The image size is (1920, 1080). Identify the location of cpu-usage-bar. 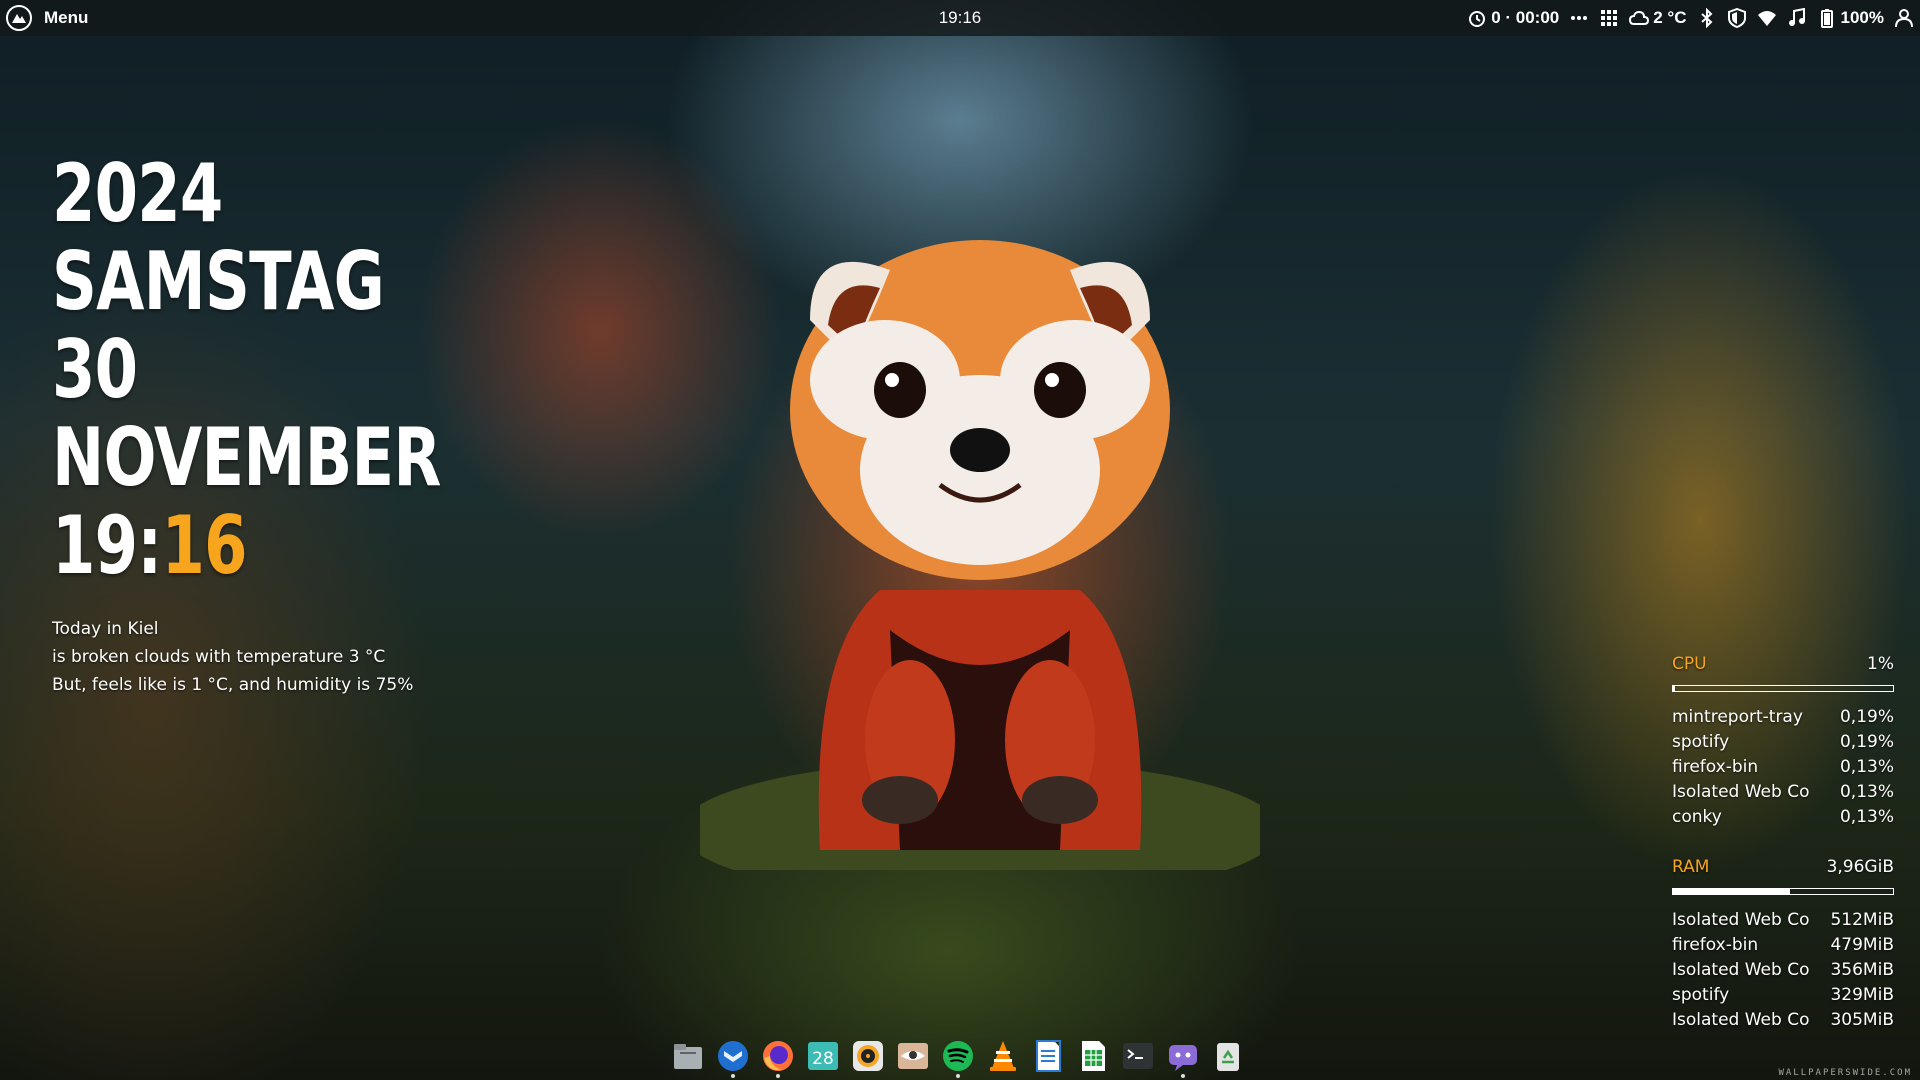
(1783, 688).